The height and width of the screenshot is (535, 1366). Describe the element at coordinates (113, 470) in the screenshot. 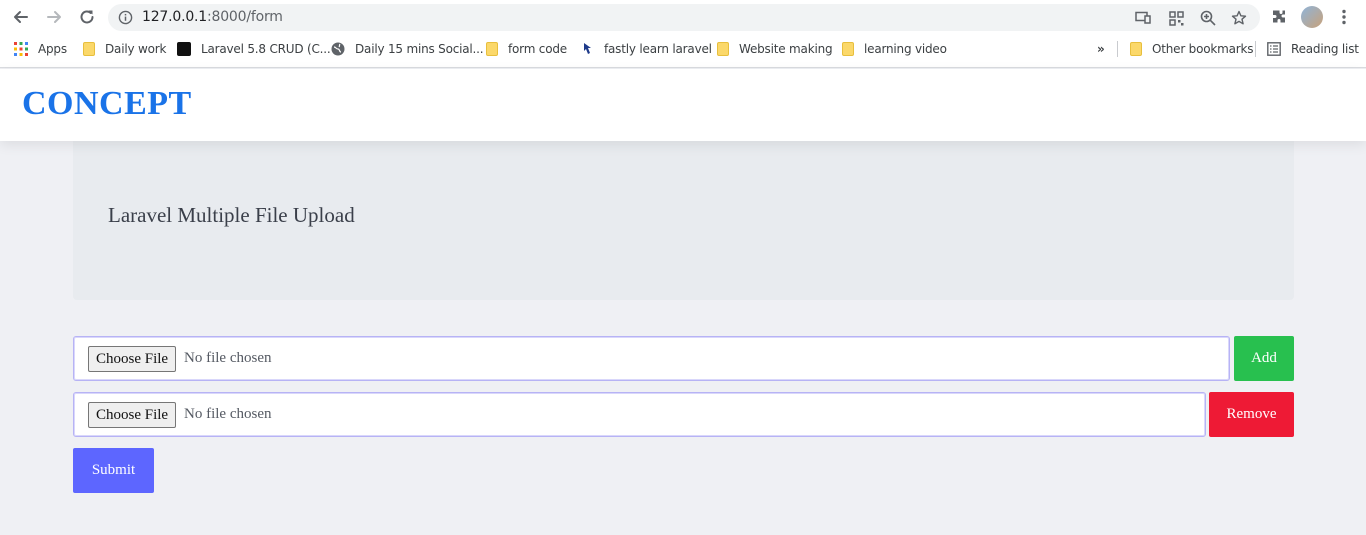

I see `submit-button: Submit` at that location.